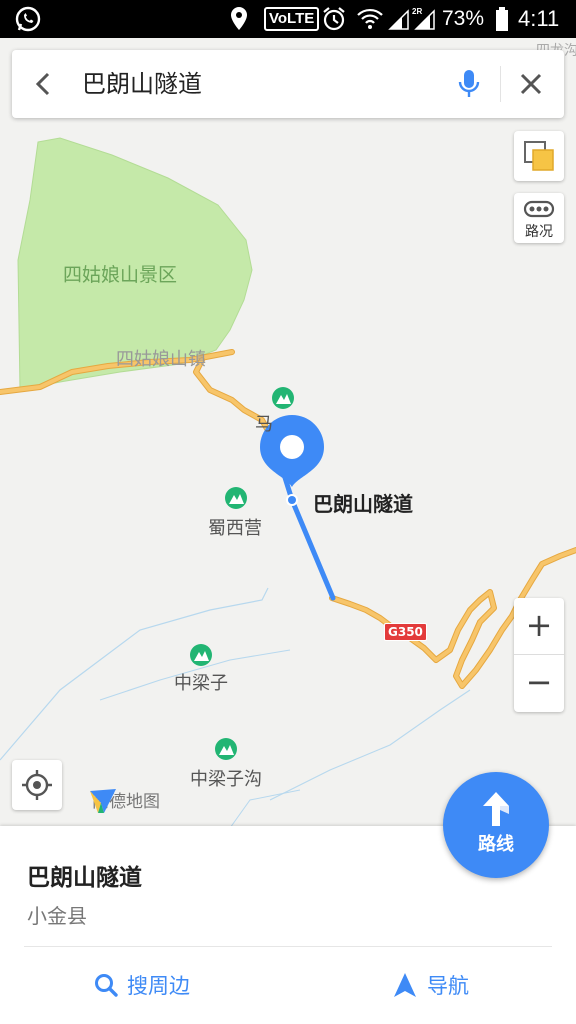 This screenshot has height=1024, width=576. Describe the element at coordinates (84, 878) in the screenshot. I see `place-name: 巴朗山隧道` at that location.